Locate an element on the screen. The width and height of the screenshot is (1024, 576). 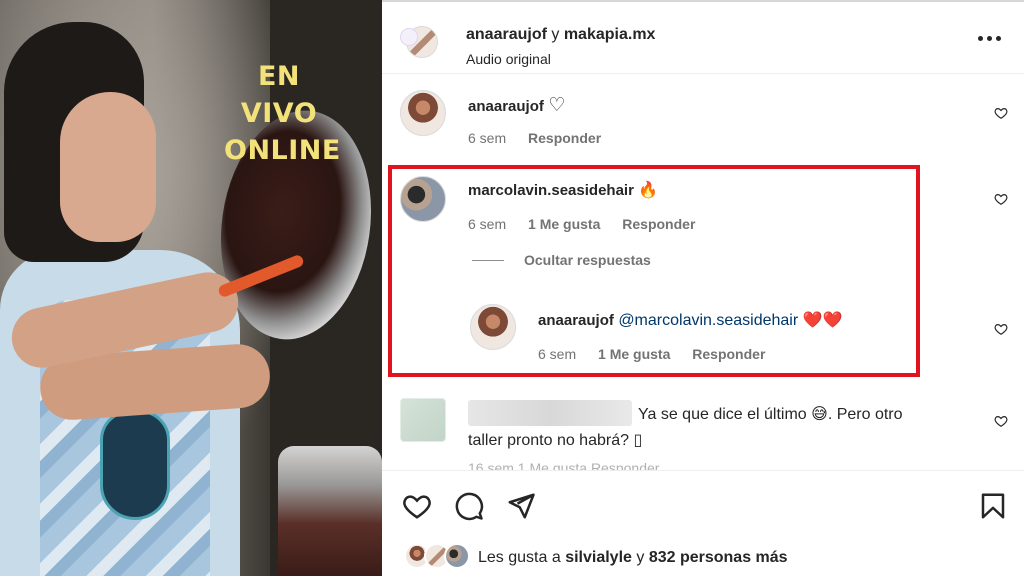
comment-body: anaaraujof ♡ is located at coordinates (516, 105).